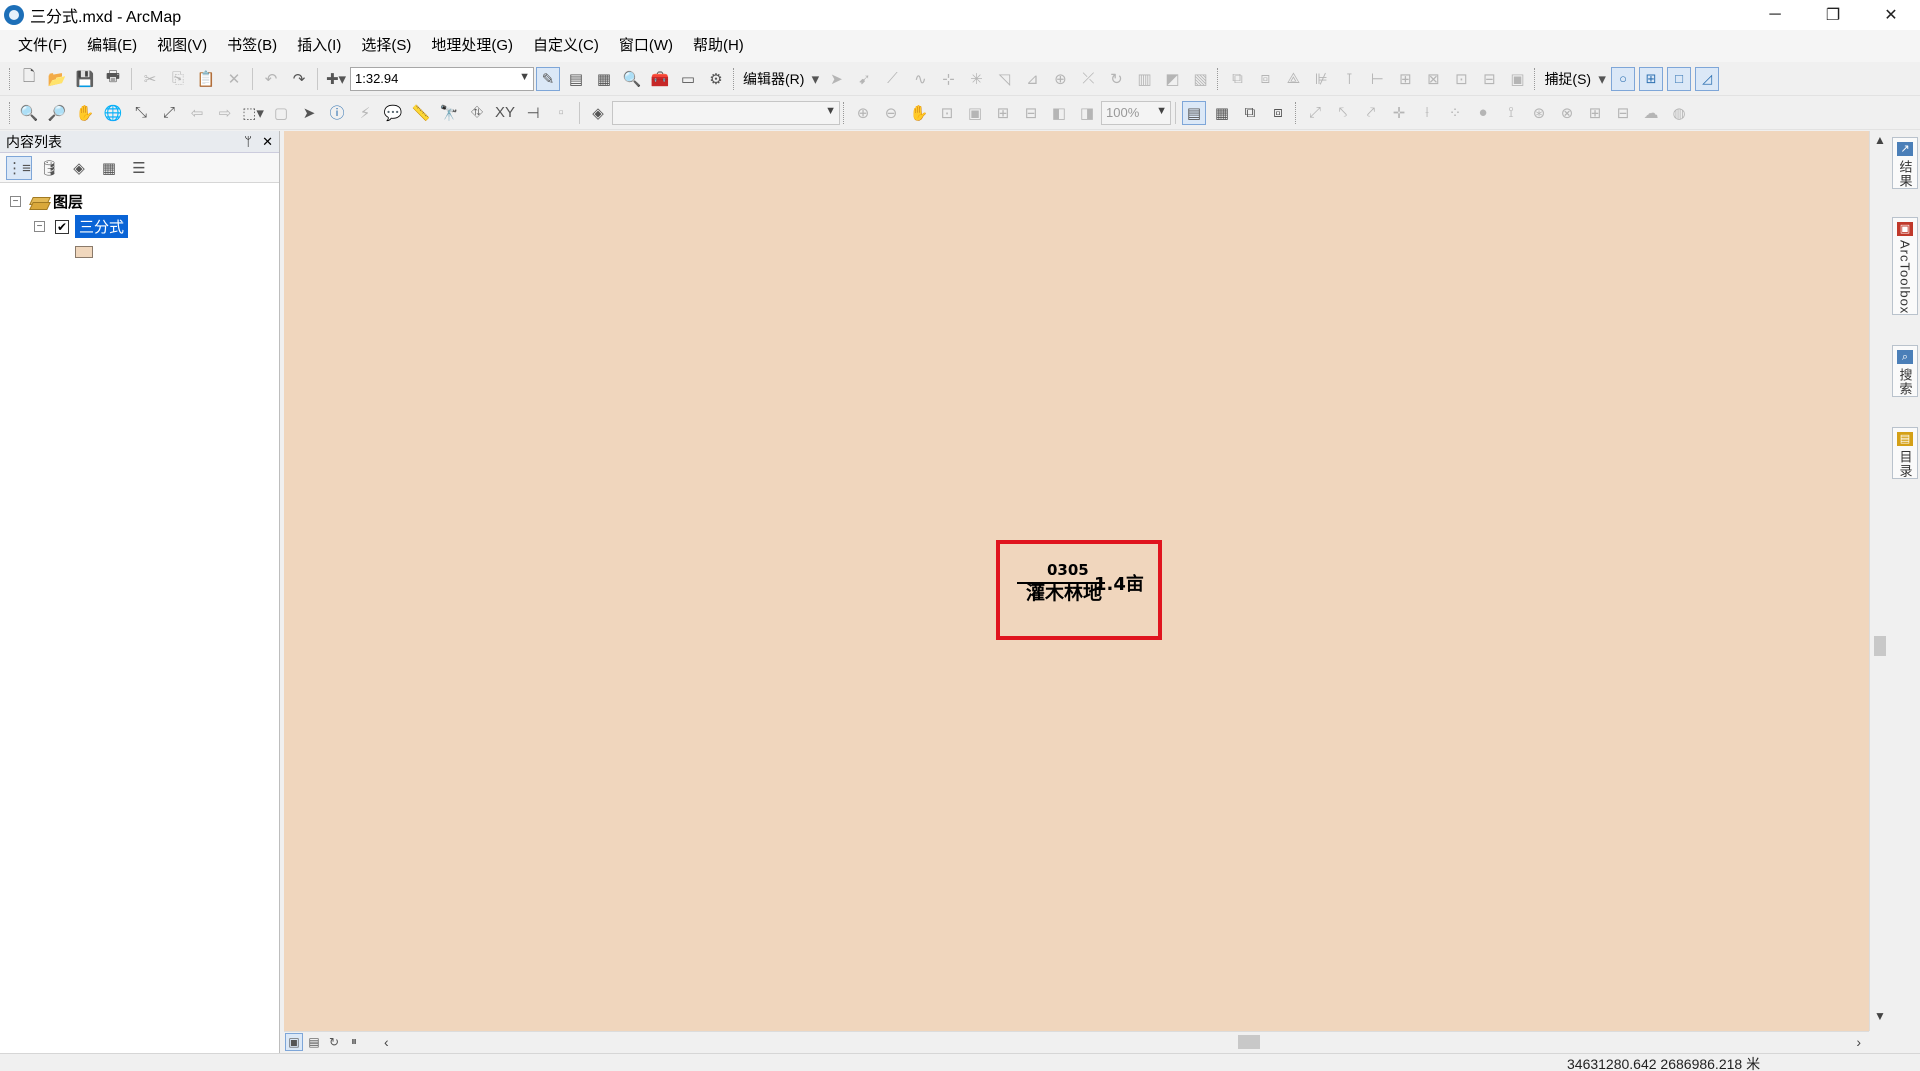 Image resolution: width=1920 pixels, height=1071 pixels. What do you see at coordinates (1775, 15) in the screenshot?
I see `minimize-button: ─` at bounding box center [1775, 15].